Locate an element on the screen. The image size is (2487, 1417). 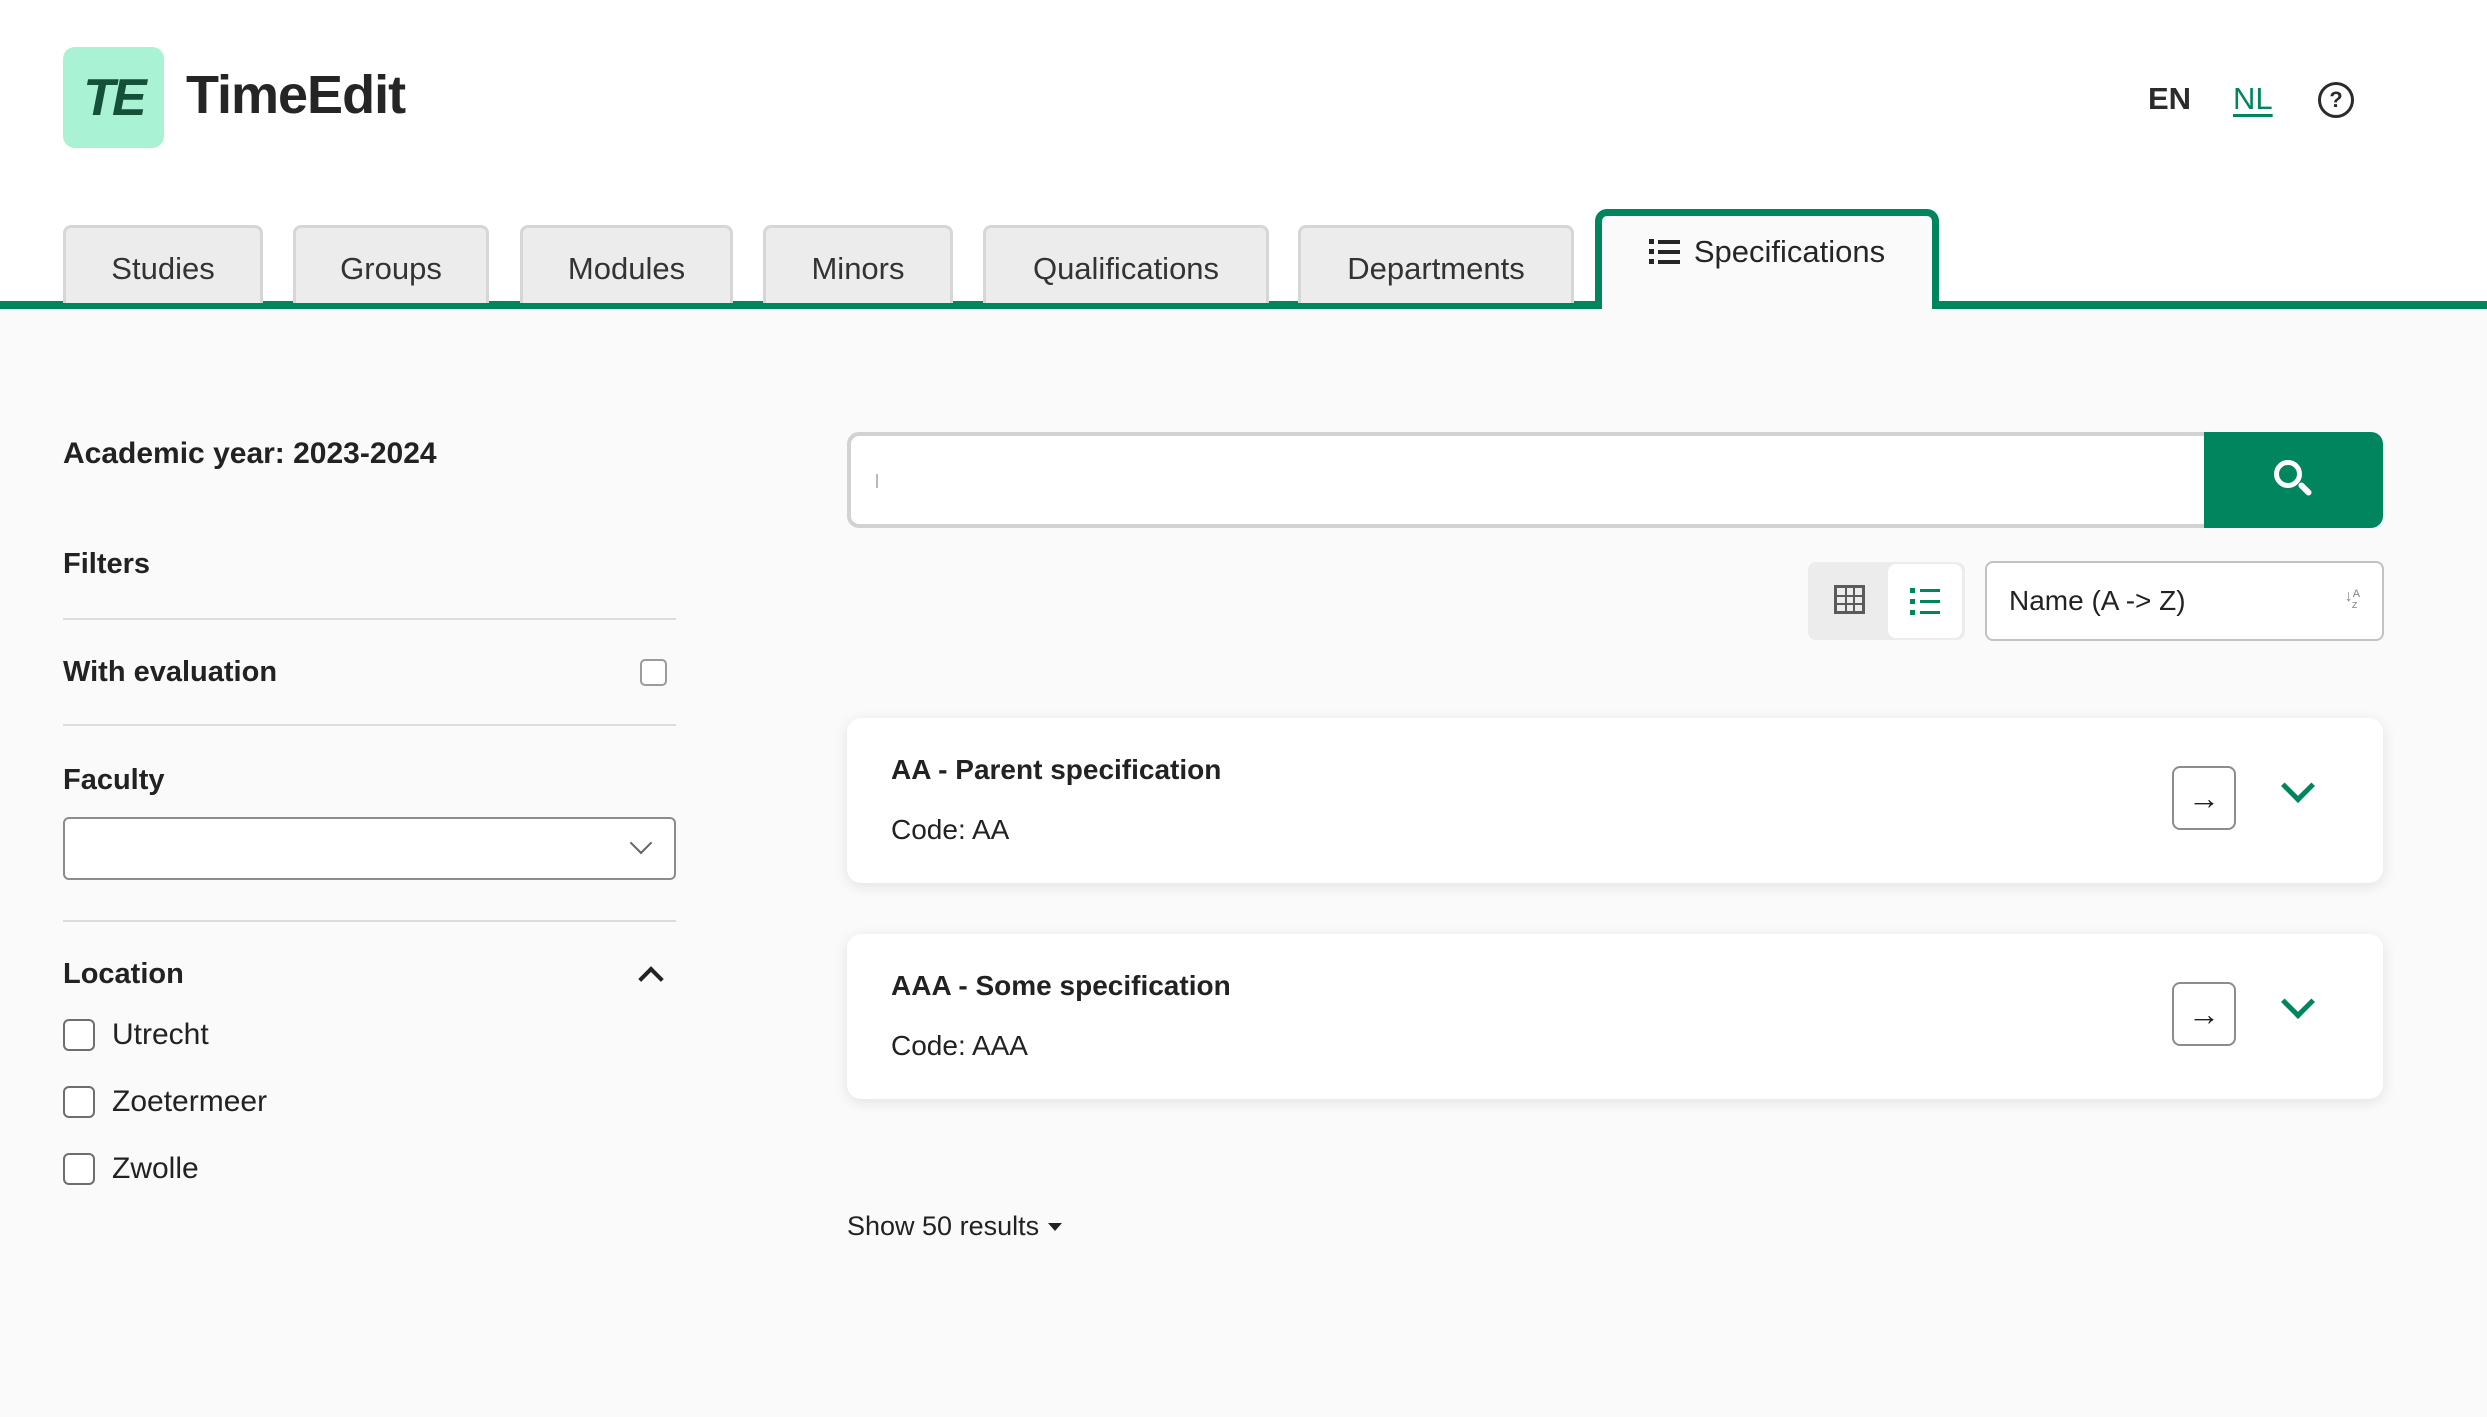
language-nl-link: NL is located at coordinates (2253, 99).